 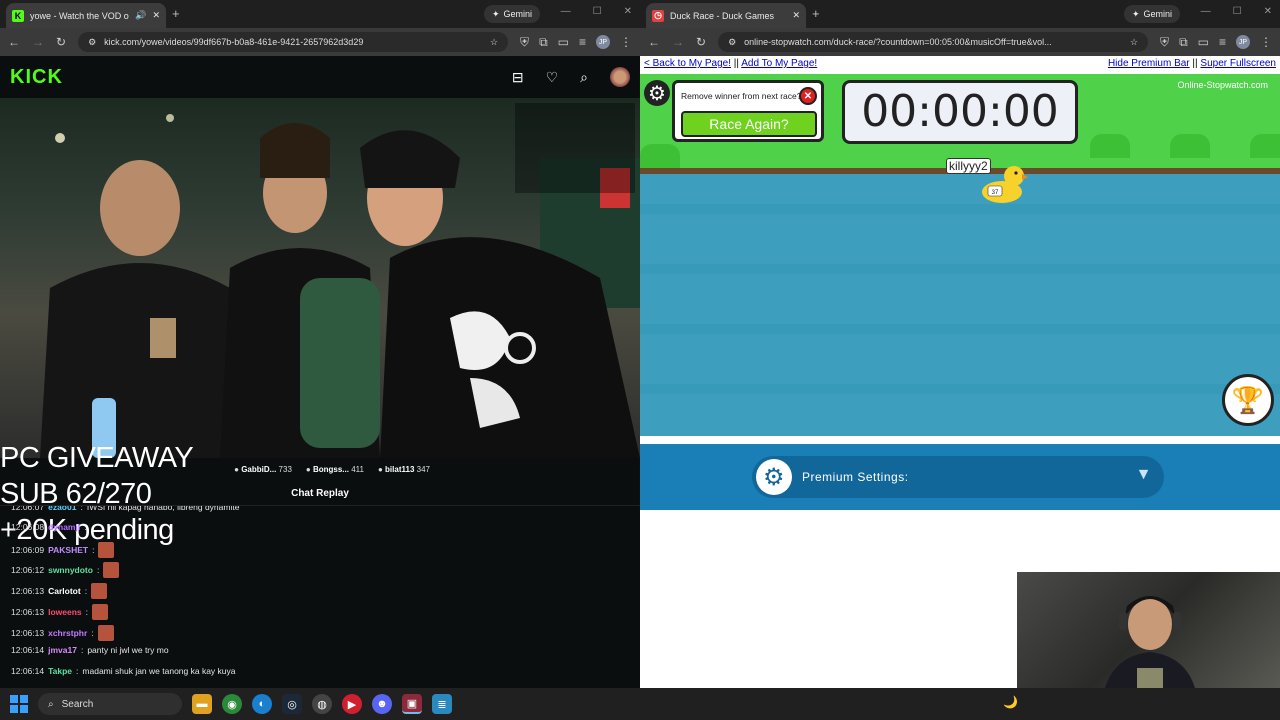 I want to click on chat-username: Carlotot, so click(x=64, y=591).